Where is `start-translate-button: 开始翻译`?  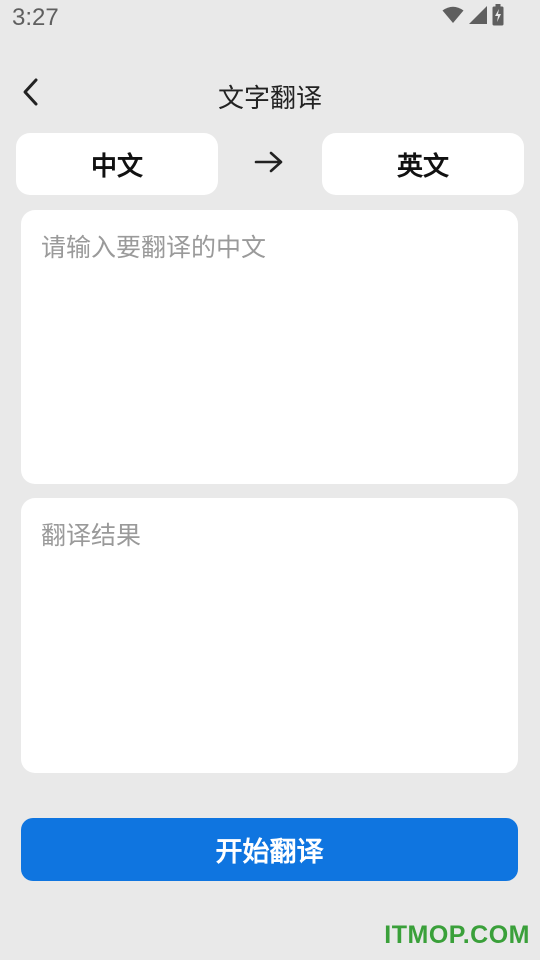
start-translate-button: 开始翻译 is located at coordinates (269, 849).